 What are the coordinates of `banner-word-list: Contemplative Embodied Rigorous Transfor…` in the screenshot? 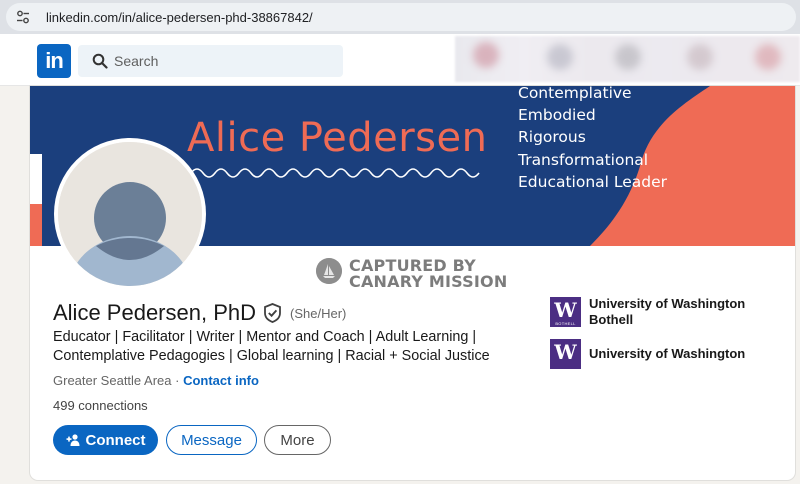 It's located at (592, 139).